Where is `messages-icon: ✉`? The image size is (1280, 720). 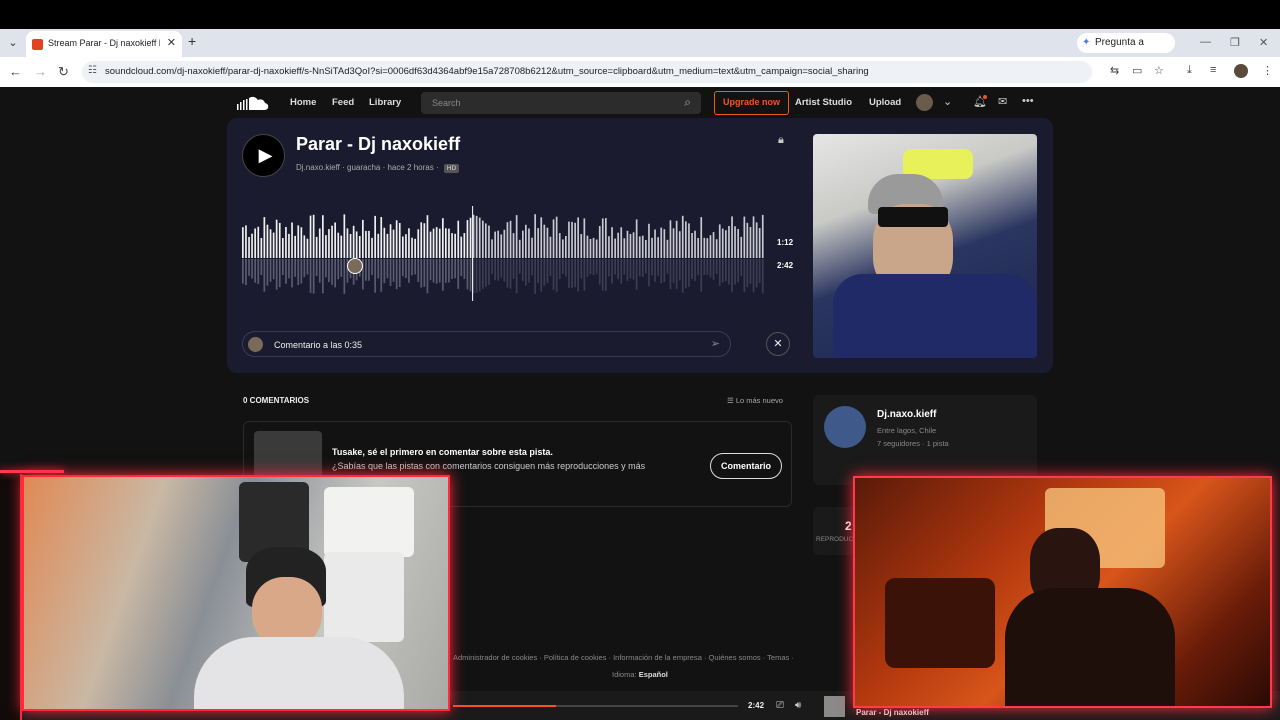
messages-icon: ✉ is located at coordinates (1002, 101).